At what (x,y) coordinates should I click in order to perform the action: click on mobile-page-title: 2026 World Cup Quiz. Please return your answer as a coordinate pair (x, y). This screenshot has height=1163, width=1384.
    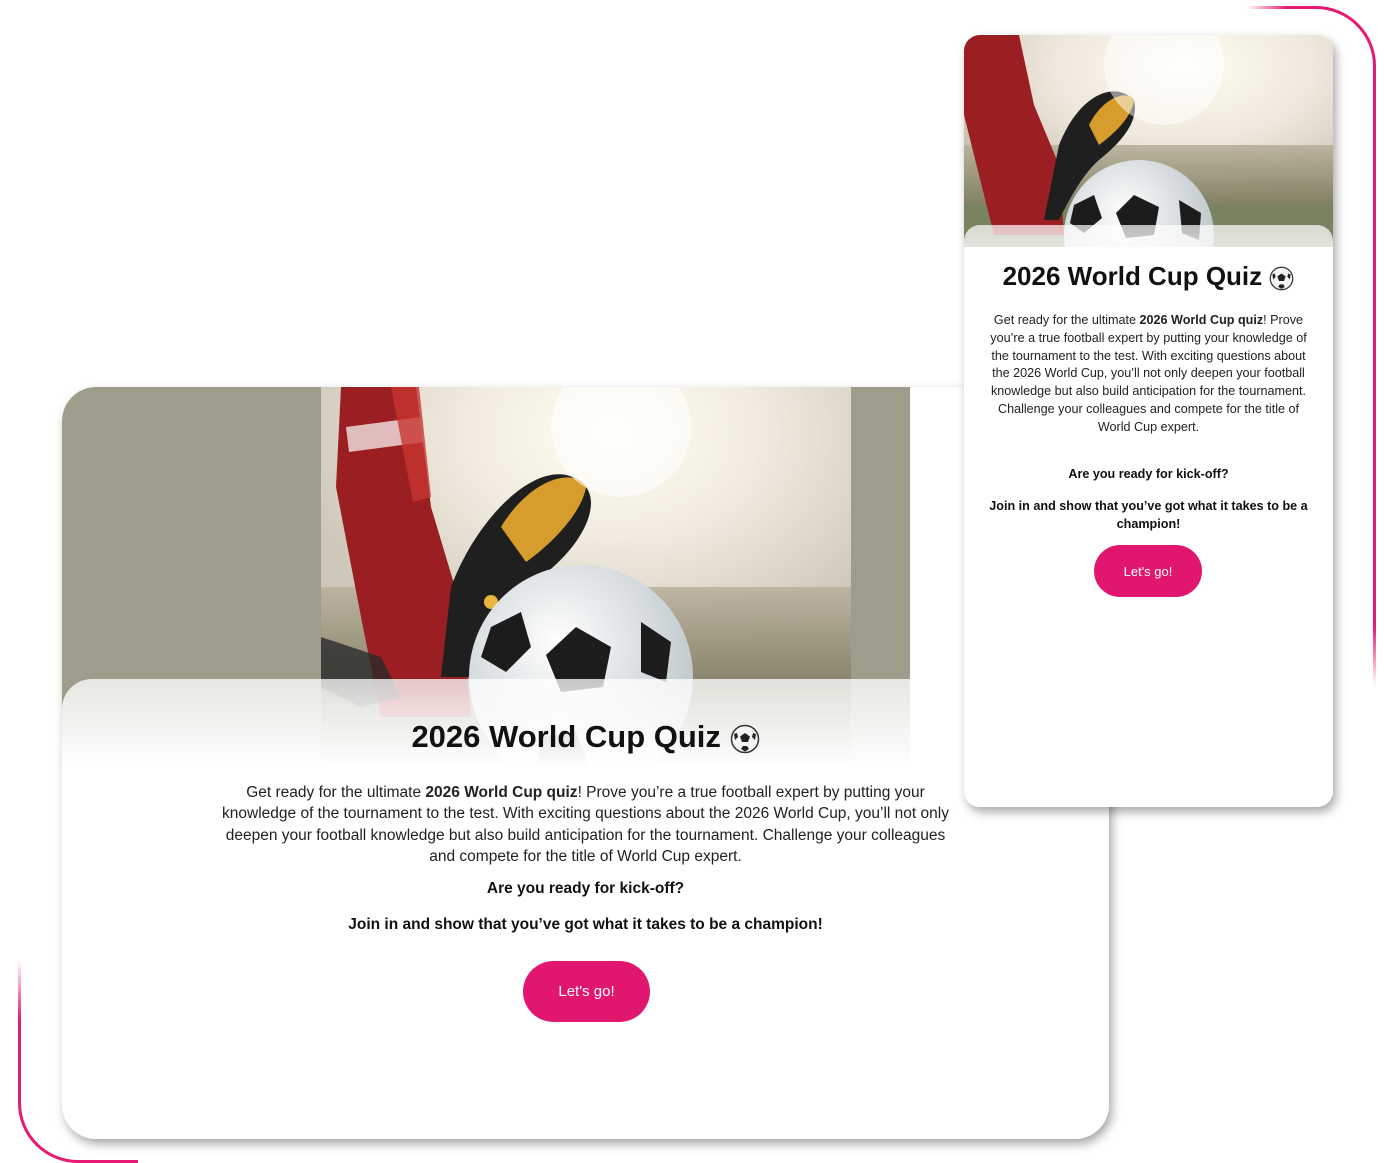
    Looking at the image, I should click on (1148, 276).